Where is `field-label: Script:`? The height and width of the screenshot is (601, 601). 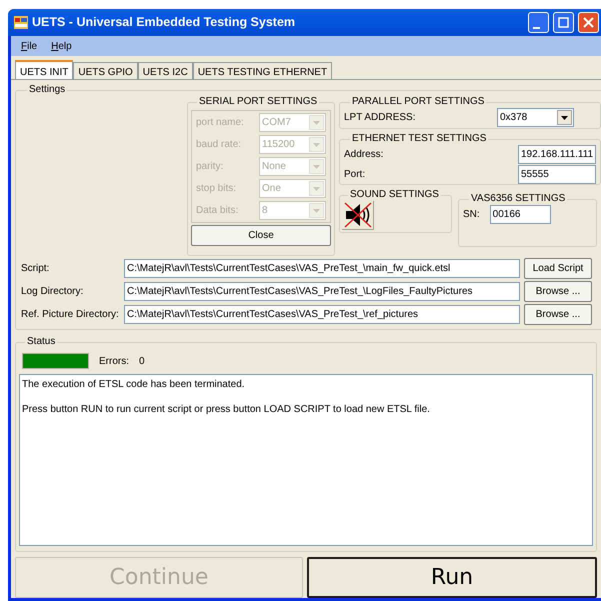 field-label: Script: is located at coordinates (35, 269).